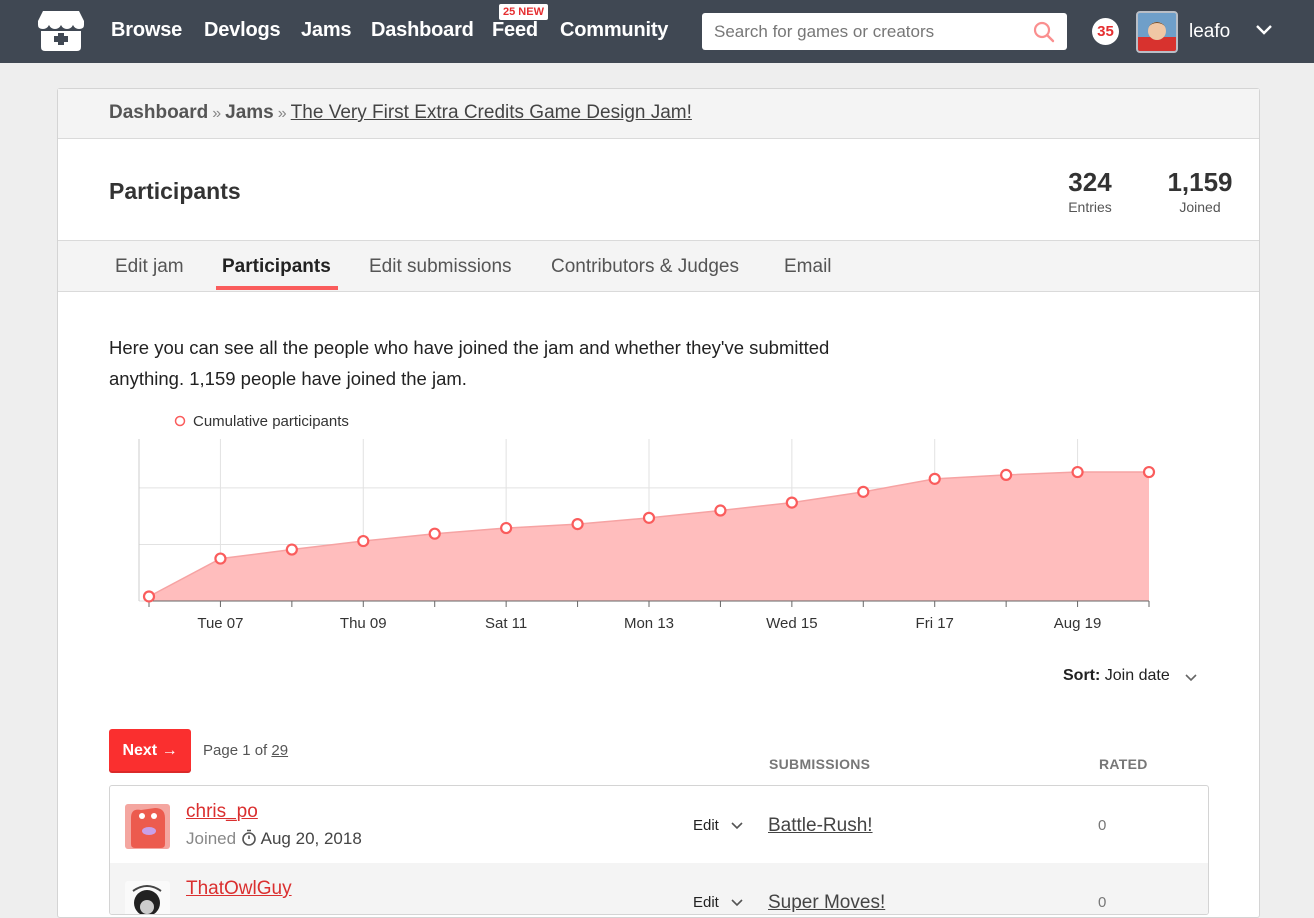 Image resolution: width=1314 pixels, height=918 pixels. I want to click on itchio-logo-icon, so click(61, 31).